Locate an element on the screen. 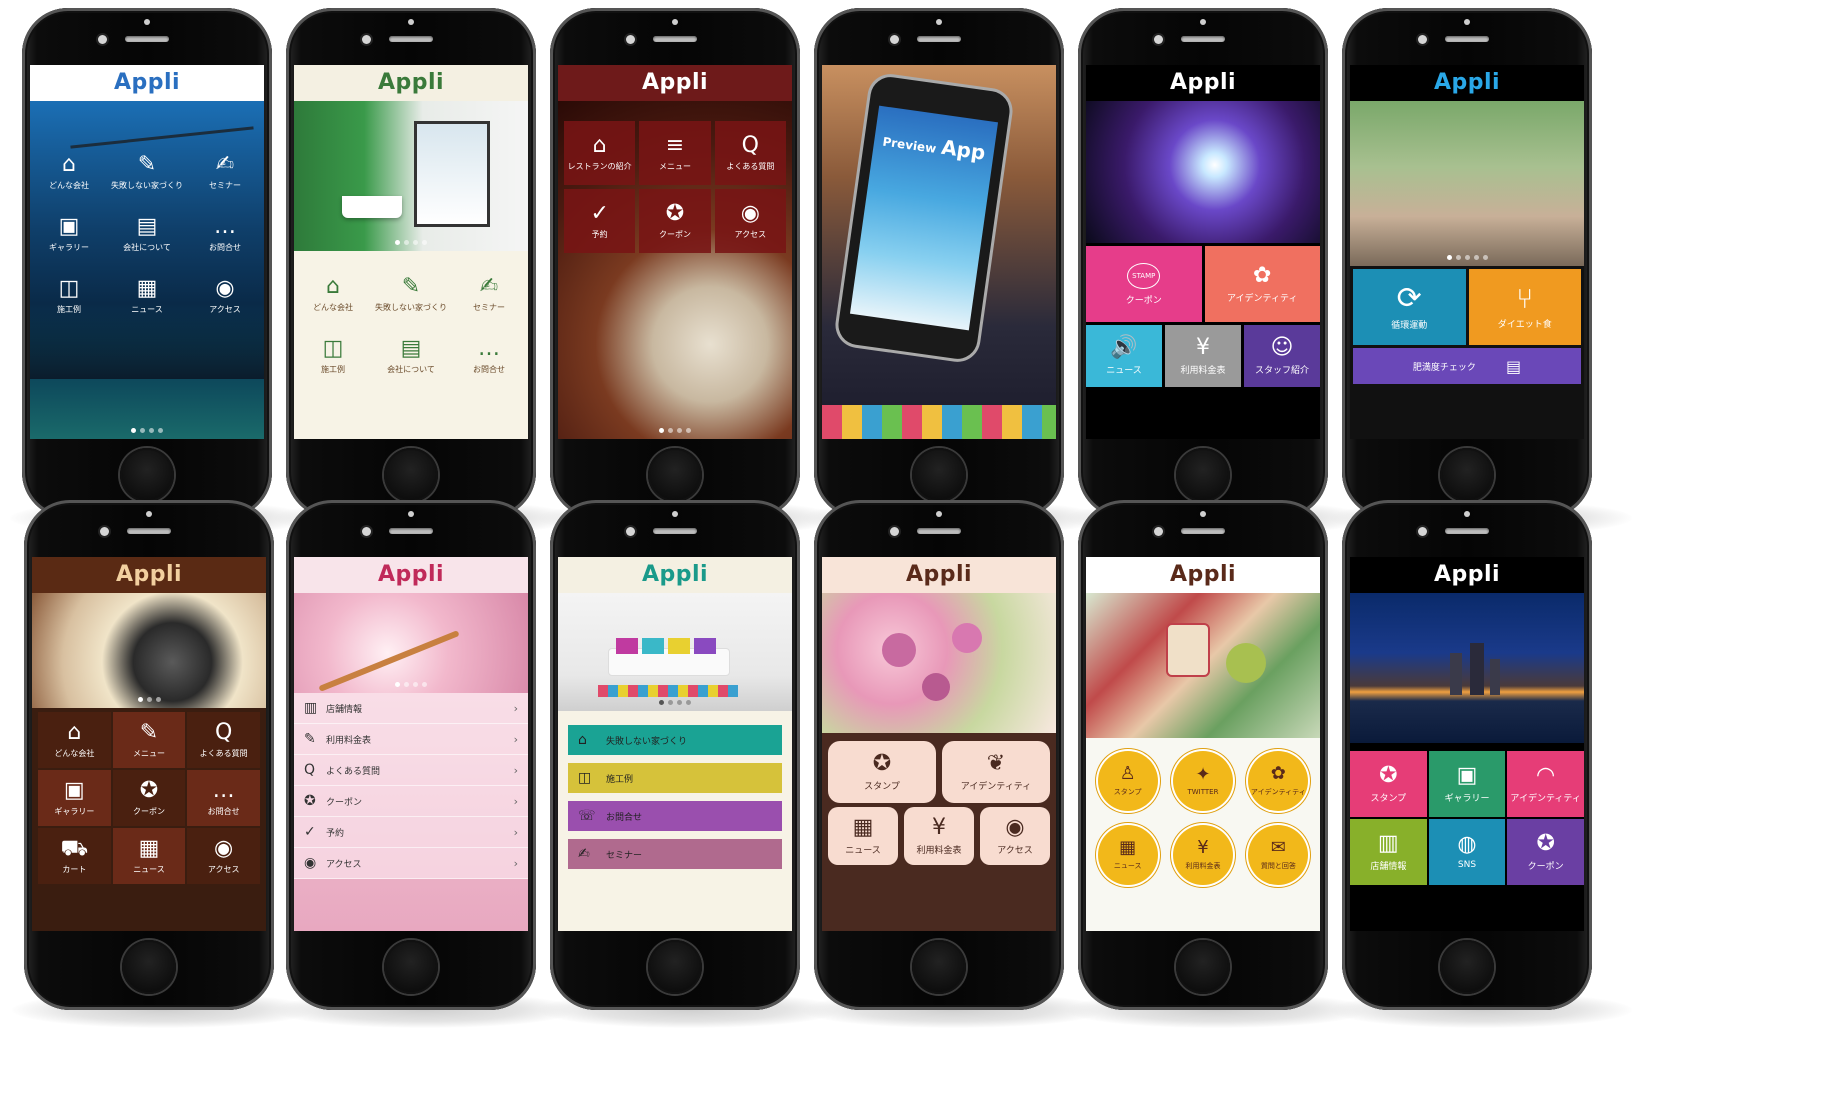 The width and height of the screenshot is (1839, 1097). list-item: Q よくある質問 › is located at coordinates (411, 770).